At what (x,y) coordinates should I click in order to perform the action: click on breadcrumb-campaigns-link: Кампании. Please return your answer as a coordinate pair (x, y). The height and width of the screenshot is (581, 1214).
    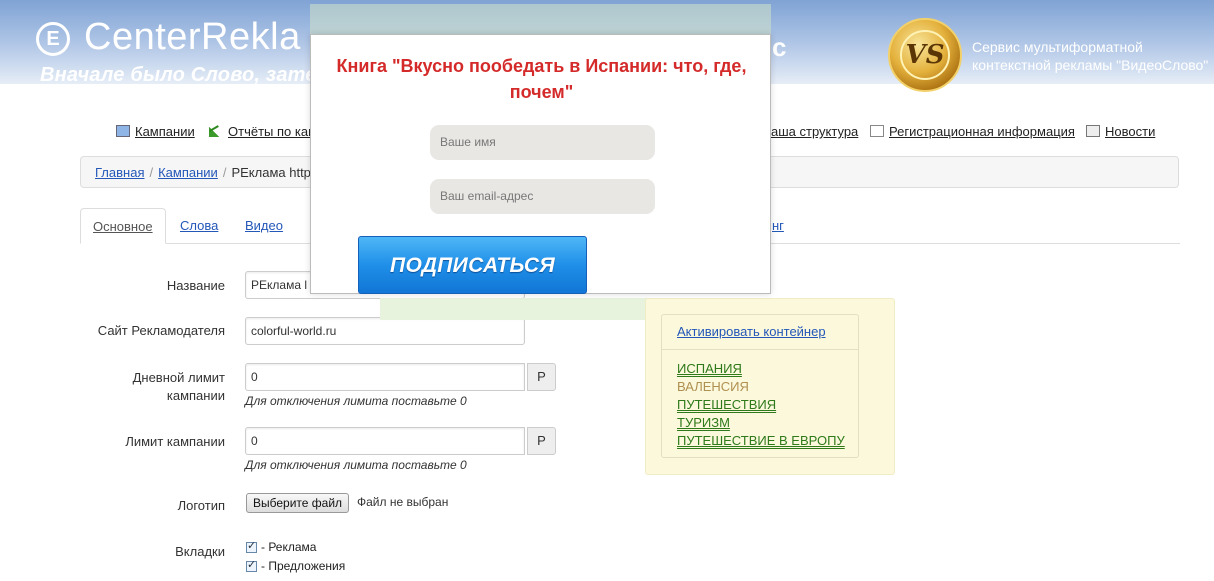
    Looking at the image, I should click on (188, 172).